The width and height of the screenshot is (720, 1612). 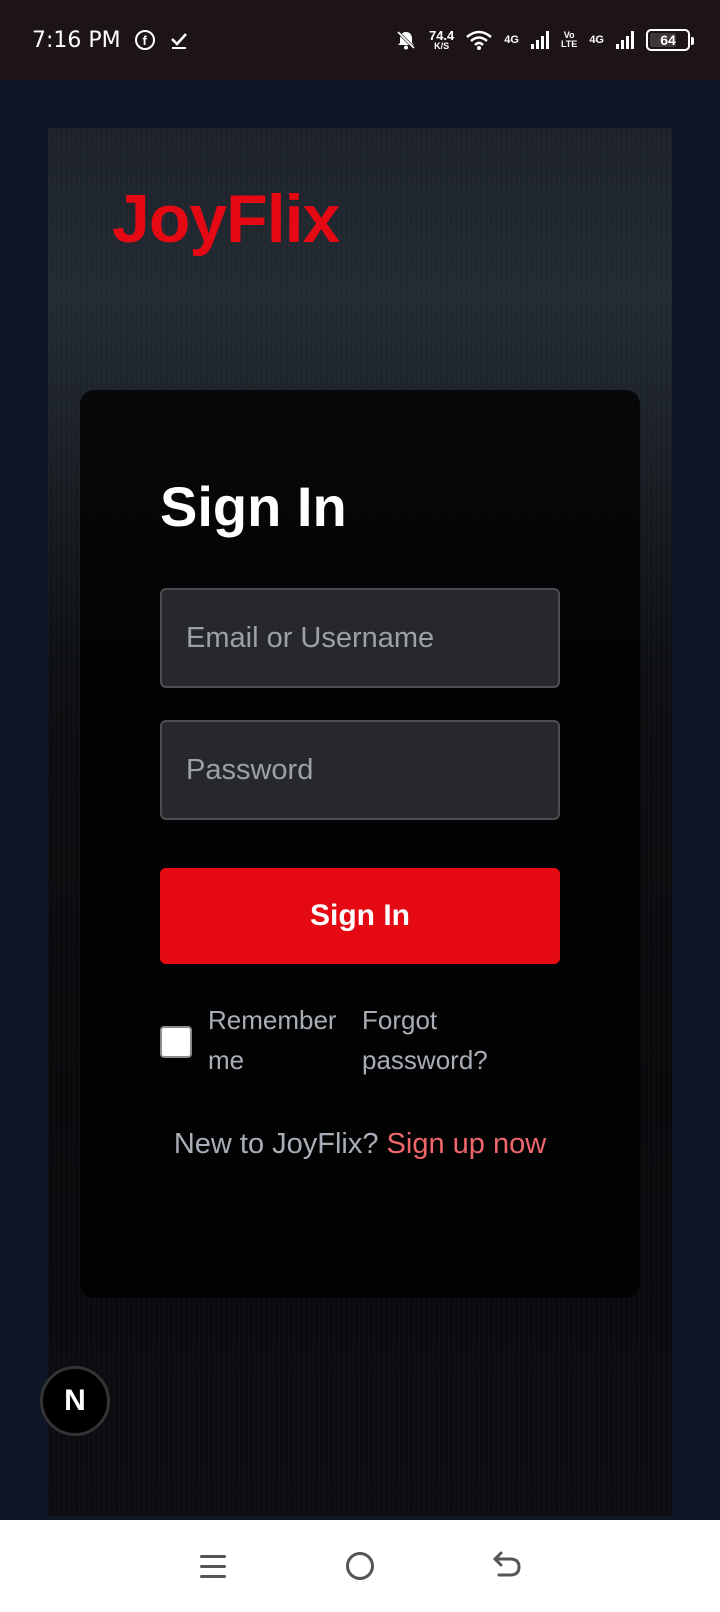 What do you see at coordinates (569, 44) in the screenshot?
I see `volte-bottom: LTE` at bounding box center [569, 44].